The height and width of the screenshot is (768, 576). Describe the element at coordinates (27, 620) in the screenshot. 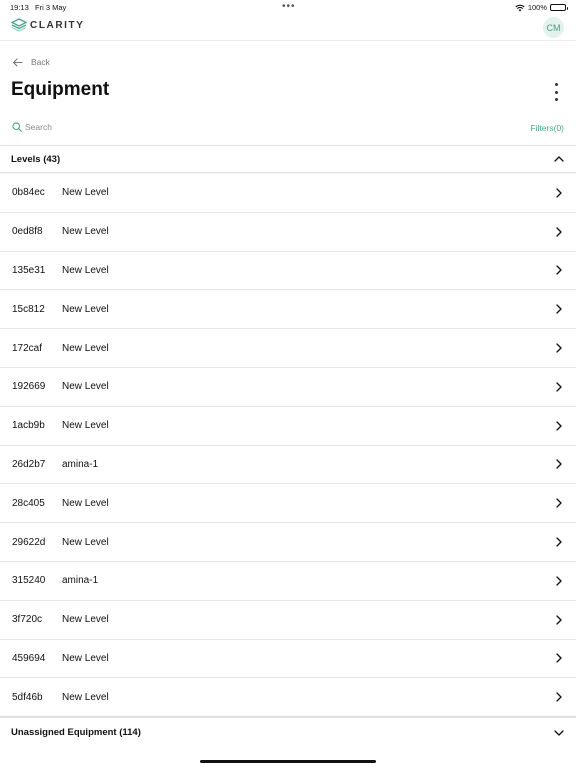

I see `level-code: 3f720c` at that location.